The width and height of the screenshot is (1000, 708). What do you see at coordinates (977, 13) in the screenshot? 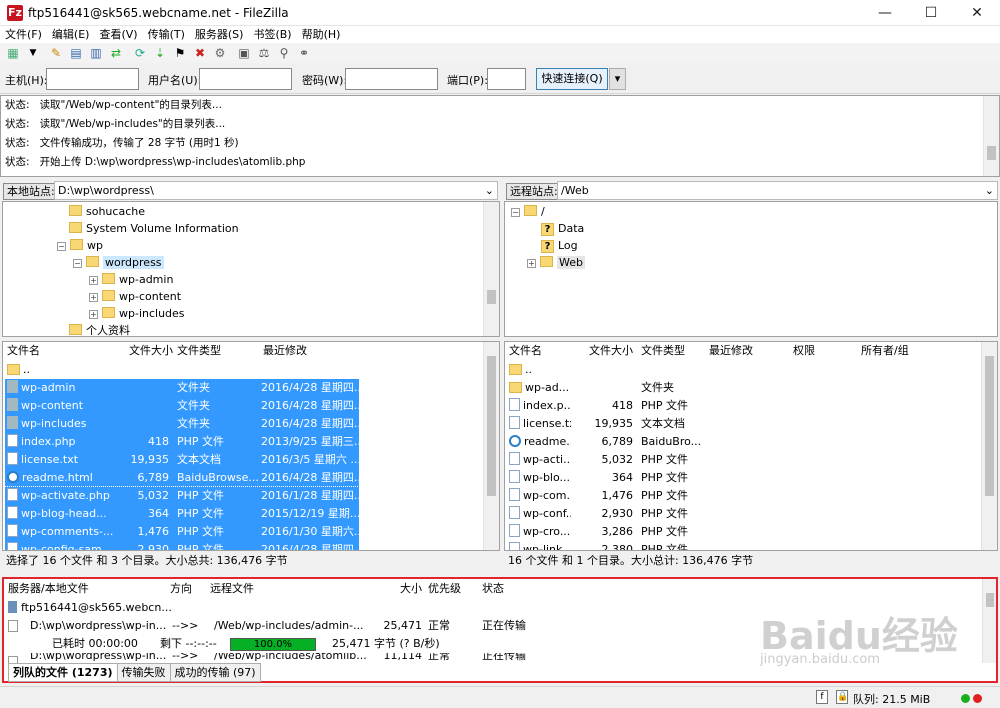
I see `close-button: ✕` at bounding box center [977, 13].